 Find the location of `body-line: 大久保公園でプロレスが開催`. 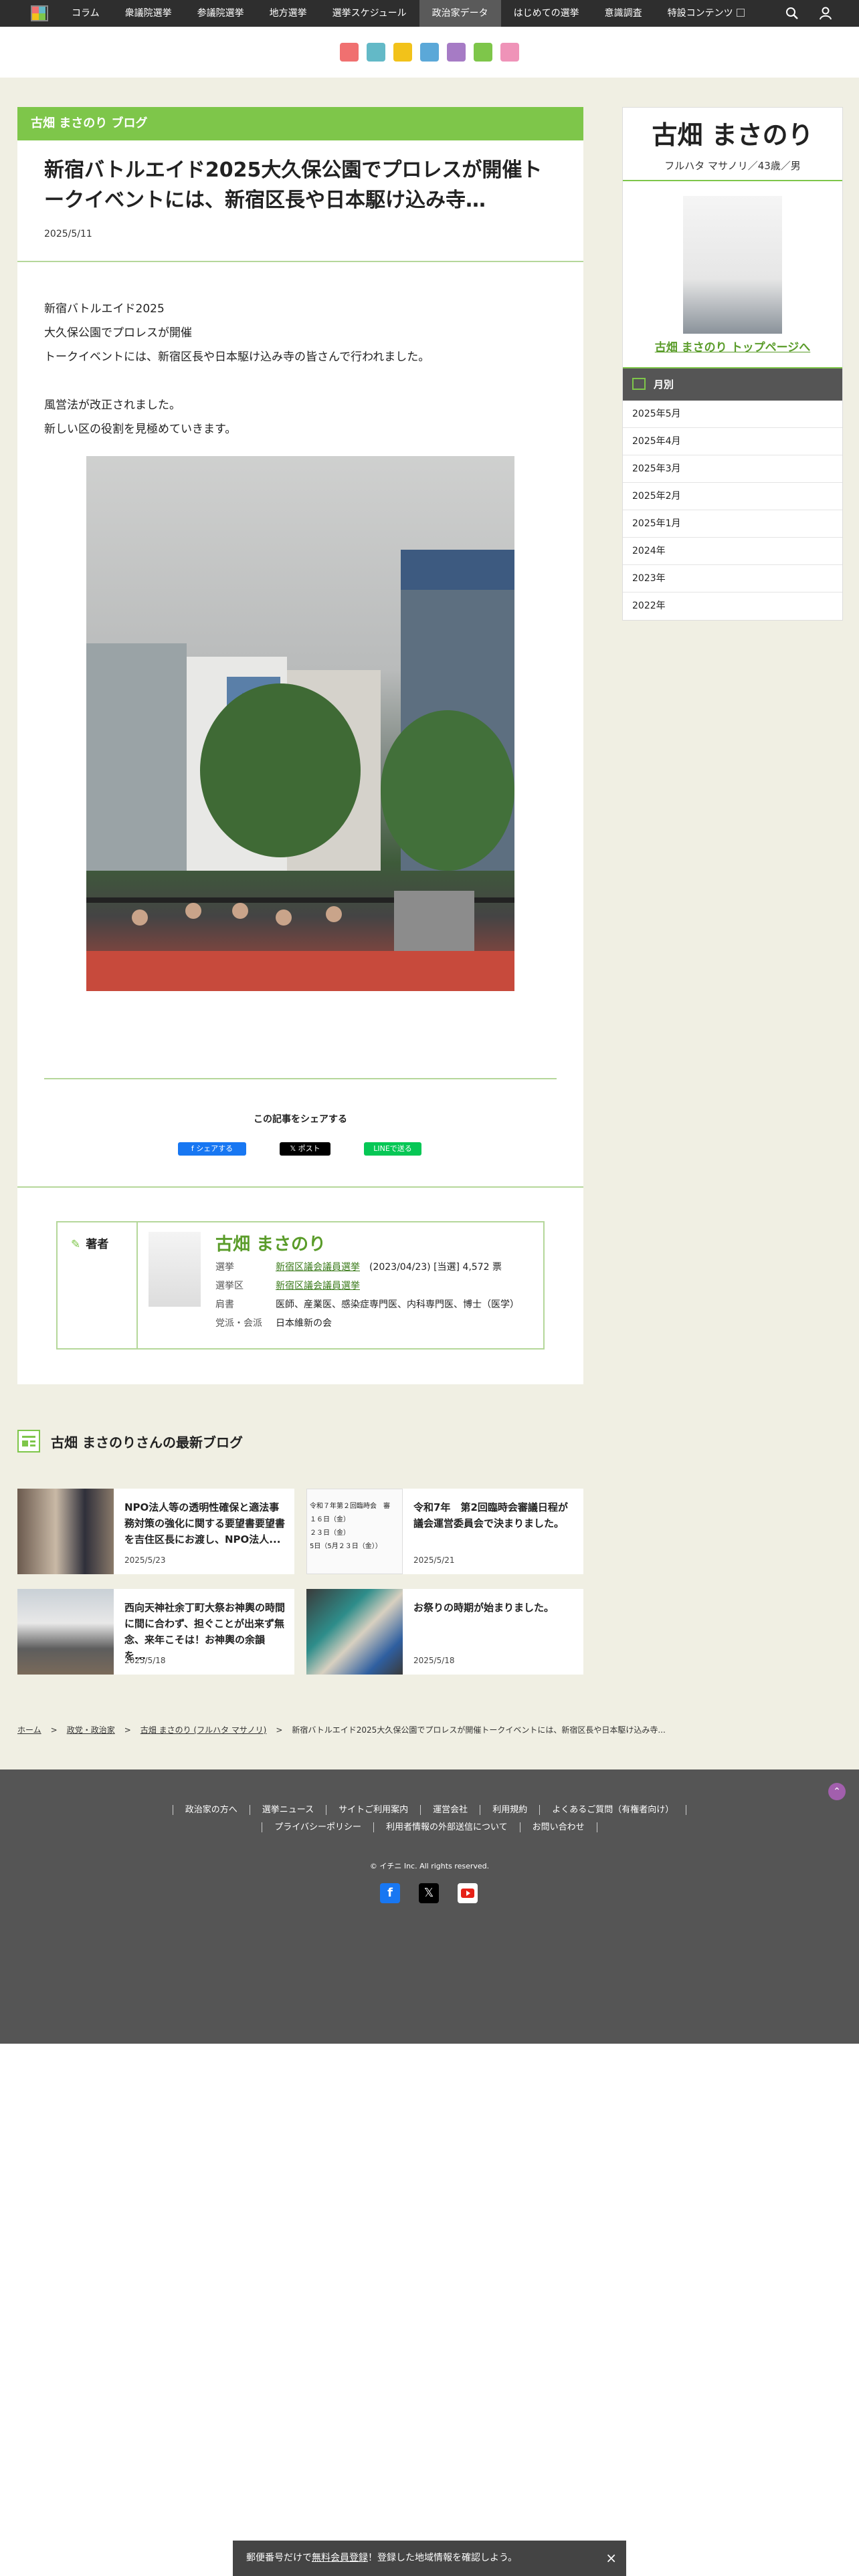

body-line: 大久保公園でプロレスが開催 is located at coordinates (118, 333).